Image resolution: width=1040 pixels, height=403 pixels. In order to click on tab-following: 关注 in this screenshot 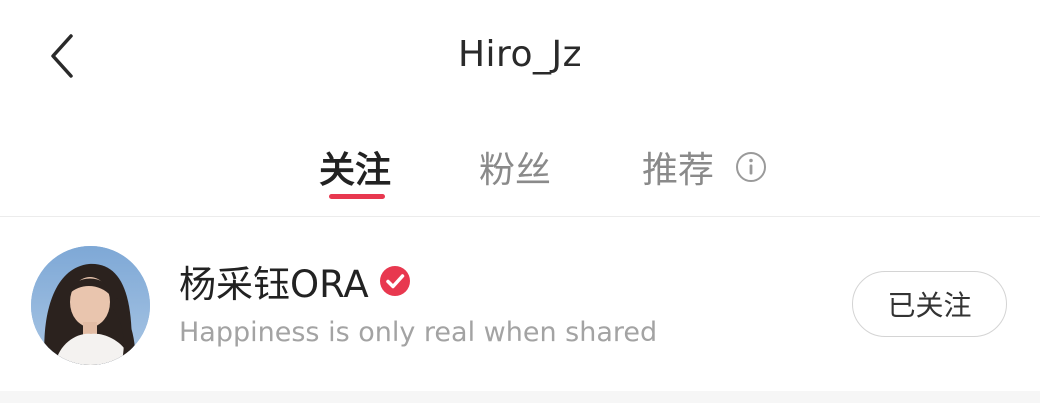, I will do `click(355, 167)`.